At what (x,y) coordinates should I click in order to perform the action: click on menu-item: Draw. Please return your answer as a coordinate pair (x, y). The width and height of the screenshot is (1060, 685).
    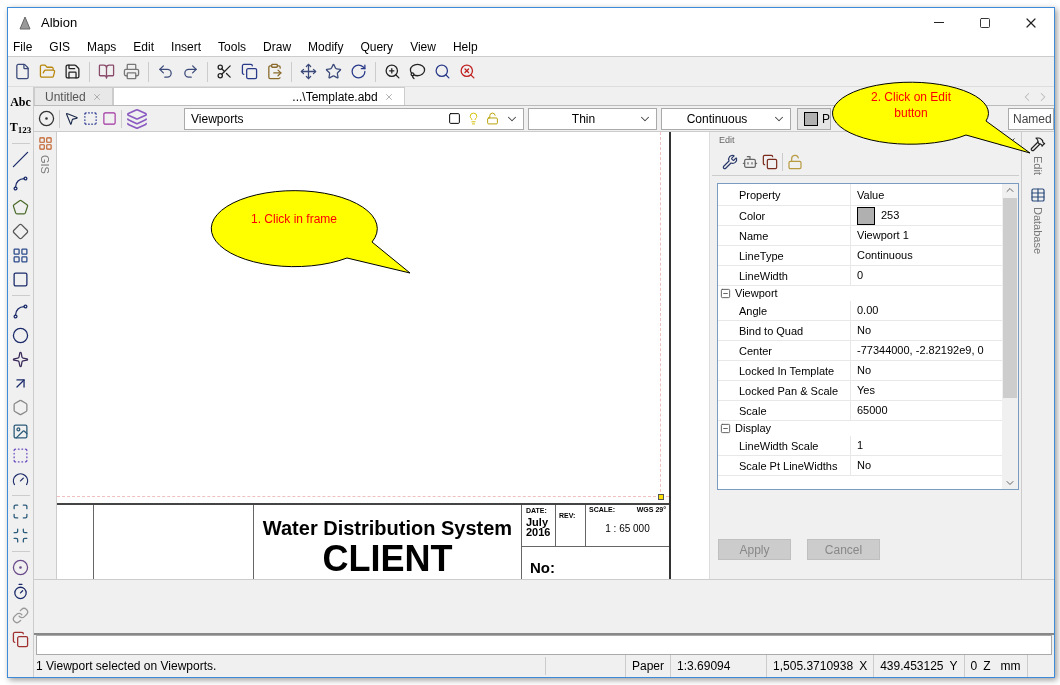
    Looking at the image, I should click on (277, 46).